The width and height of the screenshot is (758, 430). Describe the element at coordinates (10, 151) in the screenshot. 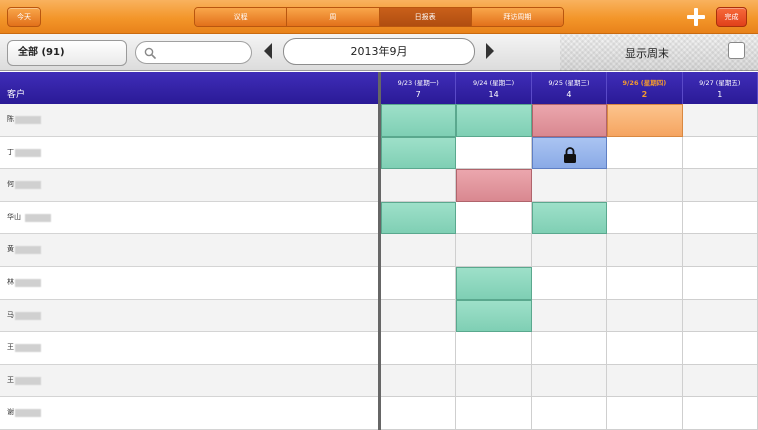

I see `customer-name: 丁` at that location.